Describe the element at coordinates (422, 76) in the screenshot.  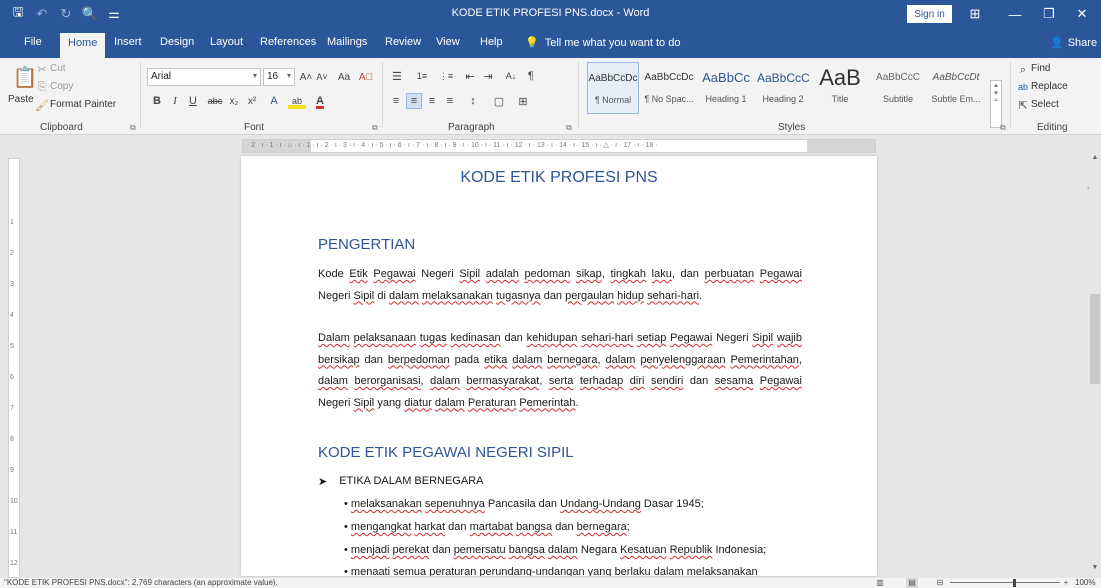
I see `numbering-icon: 1≡` at that location.